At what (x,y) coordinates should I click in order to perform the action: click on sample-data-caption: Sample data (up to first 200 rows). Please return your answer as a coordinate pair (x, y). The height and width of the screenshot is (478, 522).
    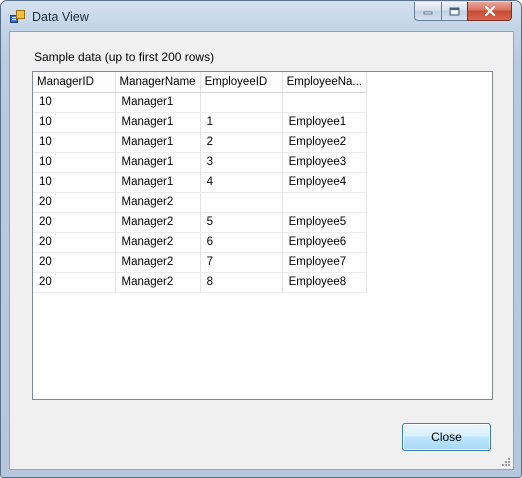
    Looking at the image, I should click on (124, 57).